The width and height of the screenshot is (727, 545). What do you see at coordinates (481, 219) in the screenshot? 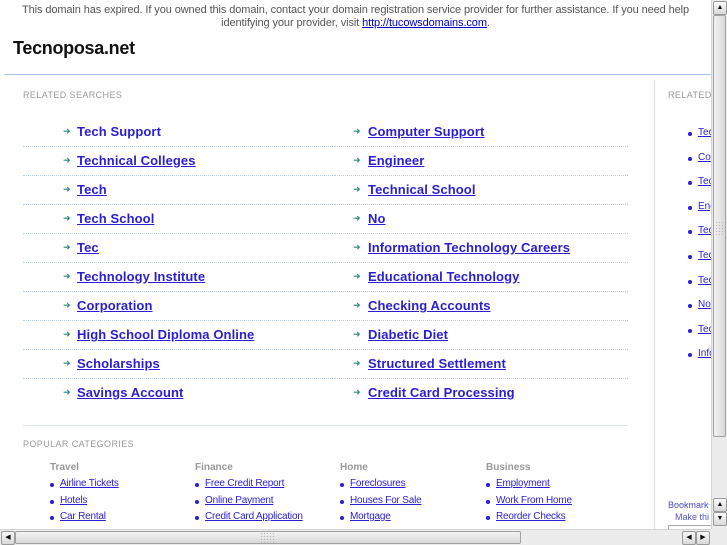
I see `related-search-item: ➜ No` at bounding box center [481, 219].